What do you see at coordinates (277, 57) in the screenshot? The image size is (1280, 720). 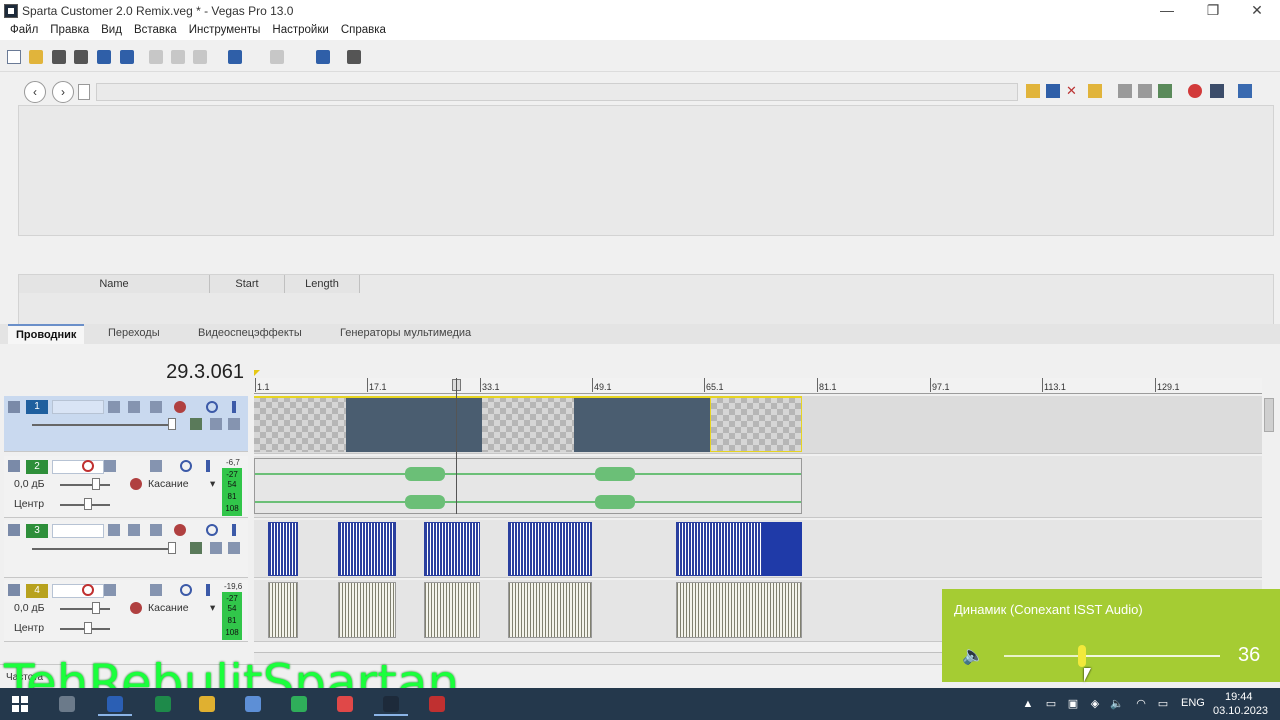 I see `redo-icon` at bounding box center [277, 57].